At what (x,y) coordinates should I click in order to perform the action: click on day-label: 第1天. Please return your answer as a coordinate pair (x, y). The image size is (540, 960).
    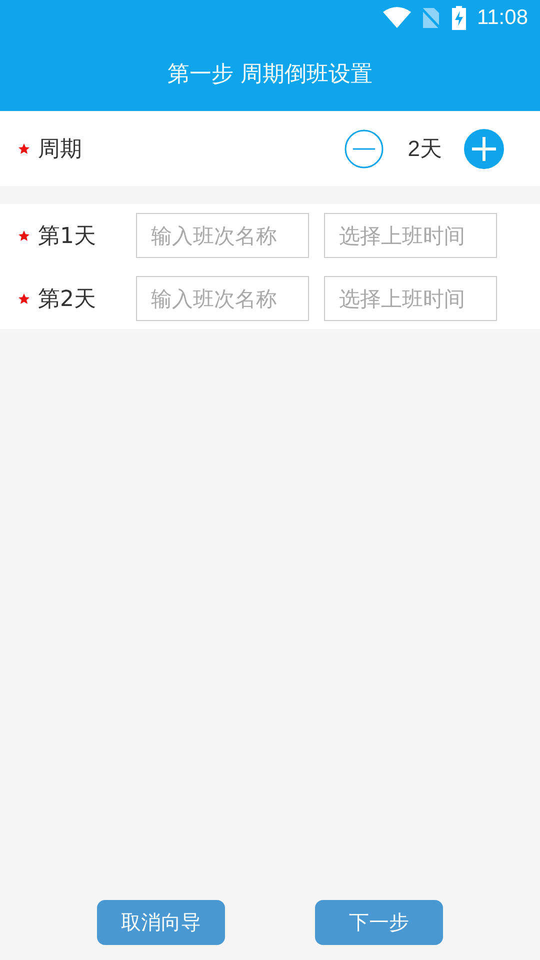
    Looking at the image, I should click on (67, 236).